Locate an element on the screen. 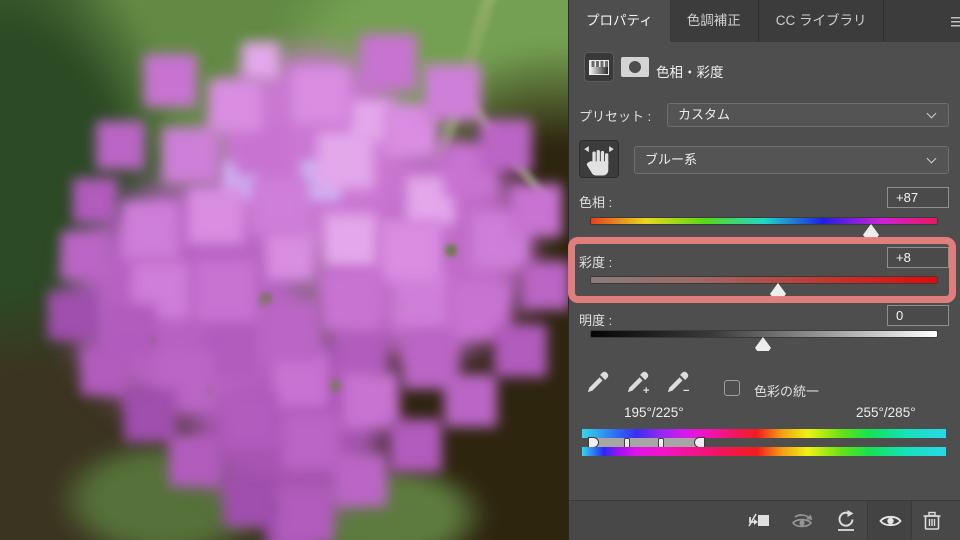 The image size is (960, 540). range-handle-right is located at coordinates (661, 442).